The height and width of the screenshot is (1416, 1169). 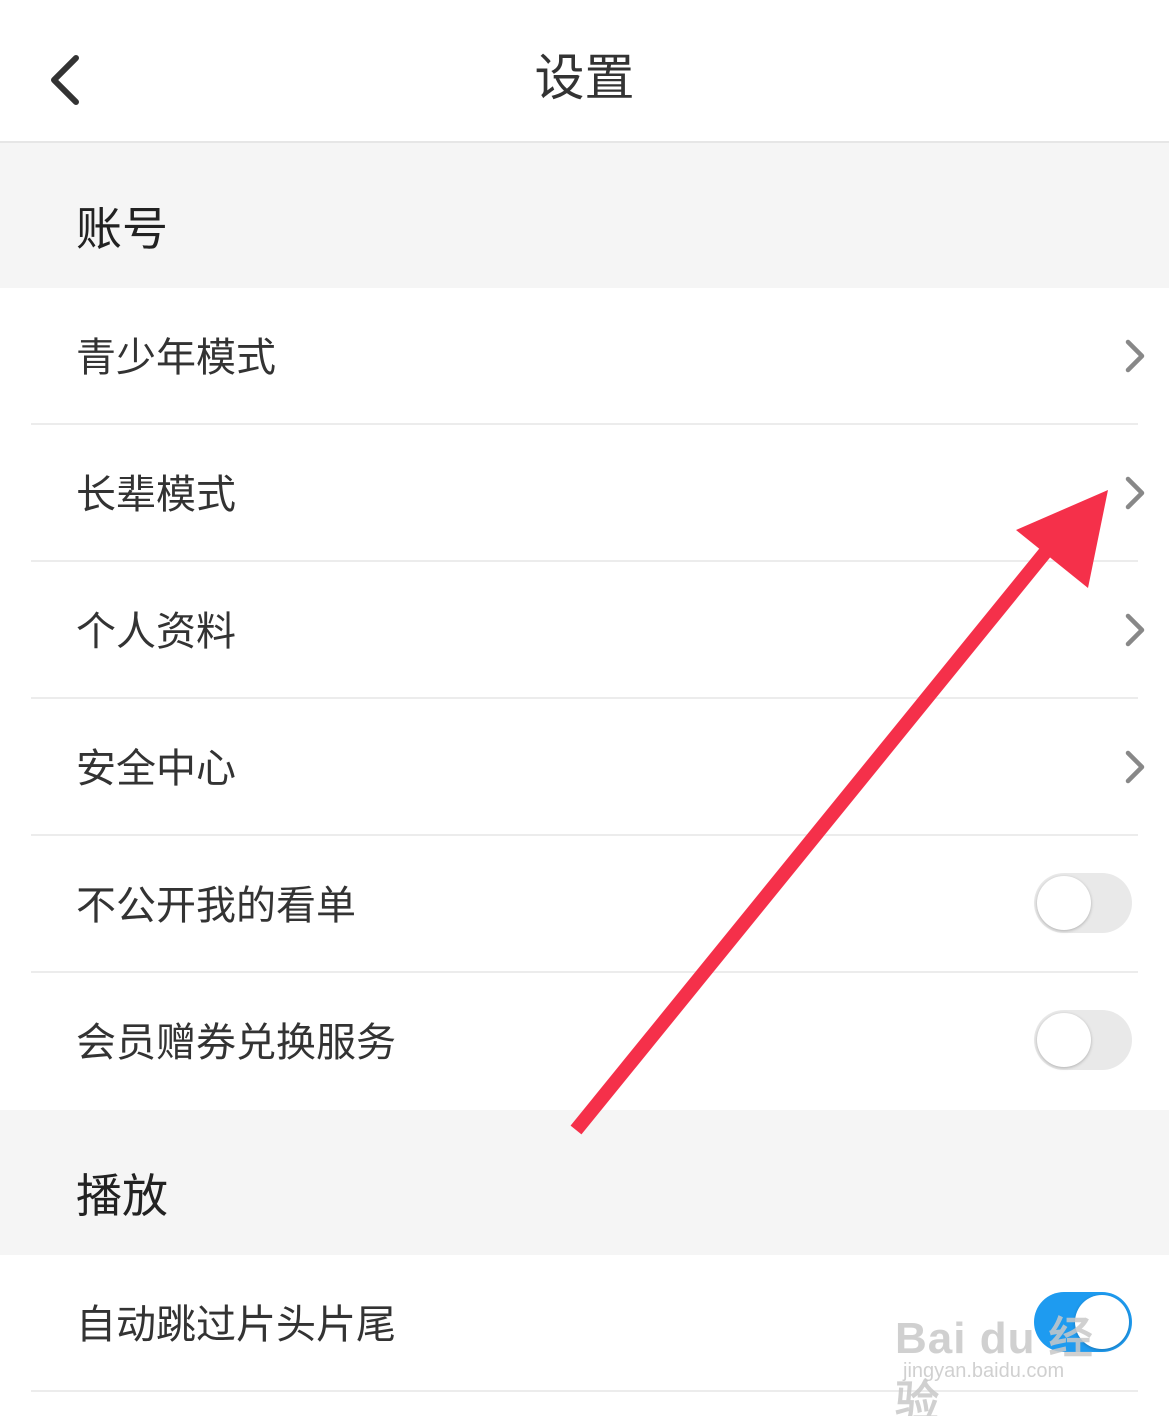 I want to click on row-label: 安全中心, so click(x=156, y=769).